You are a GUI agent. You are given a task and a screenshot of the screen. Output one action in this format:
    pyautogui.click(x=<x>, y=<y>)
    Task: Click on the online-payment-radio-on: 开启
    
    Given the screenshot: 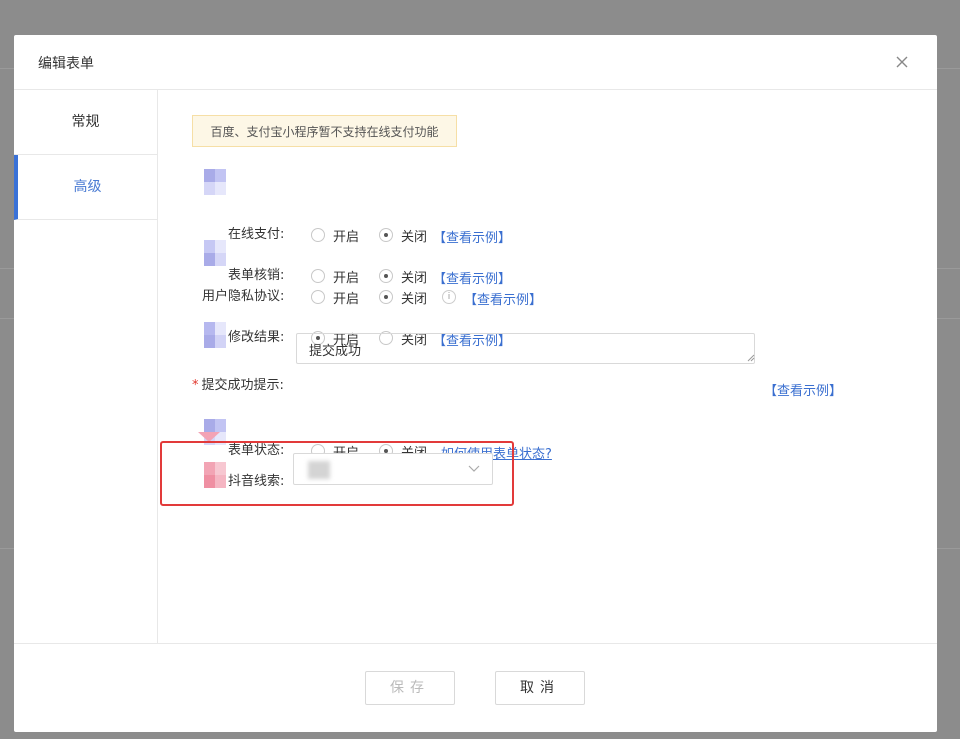 What is the action you would take?
    pyautogui.click(x=335, y=235)
    